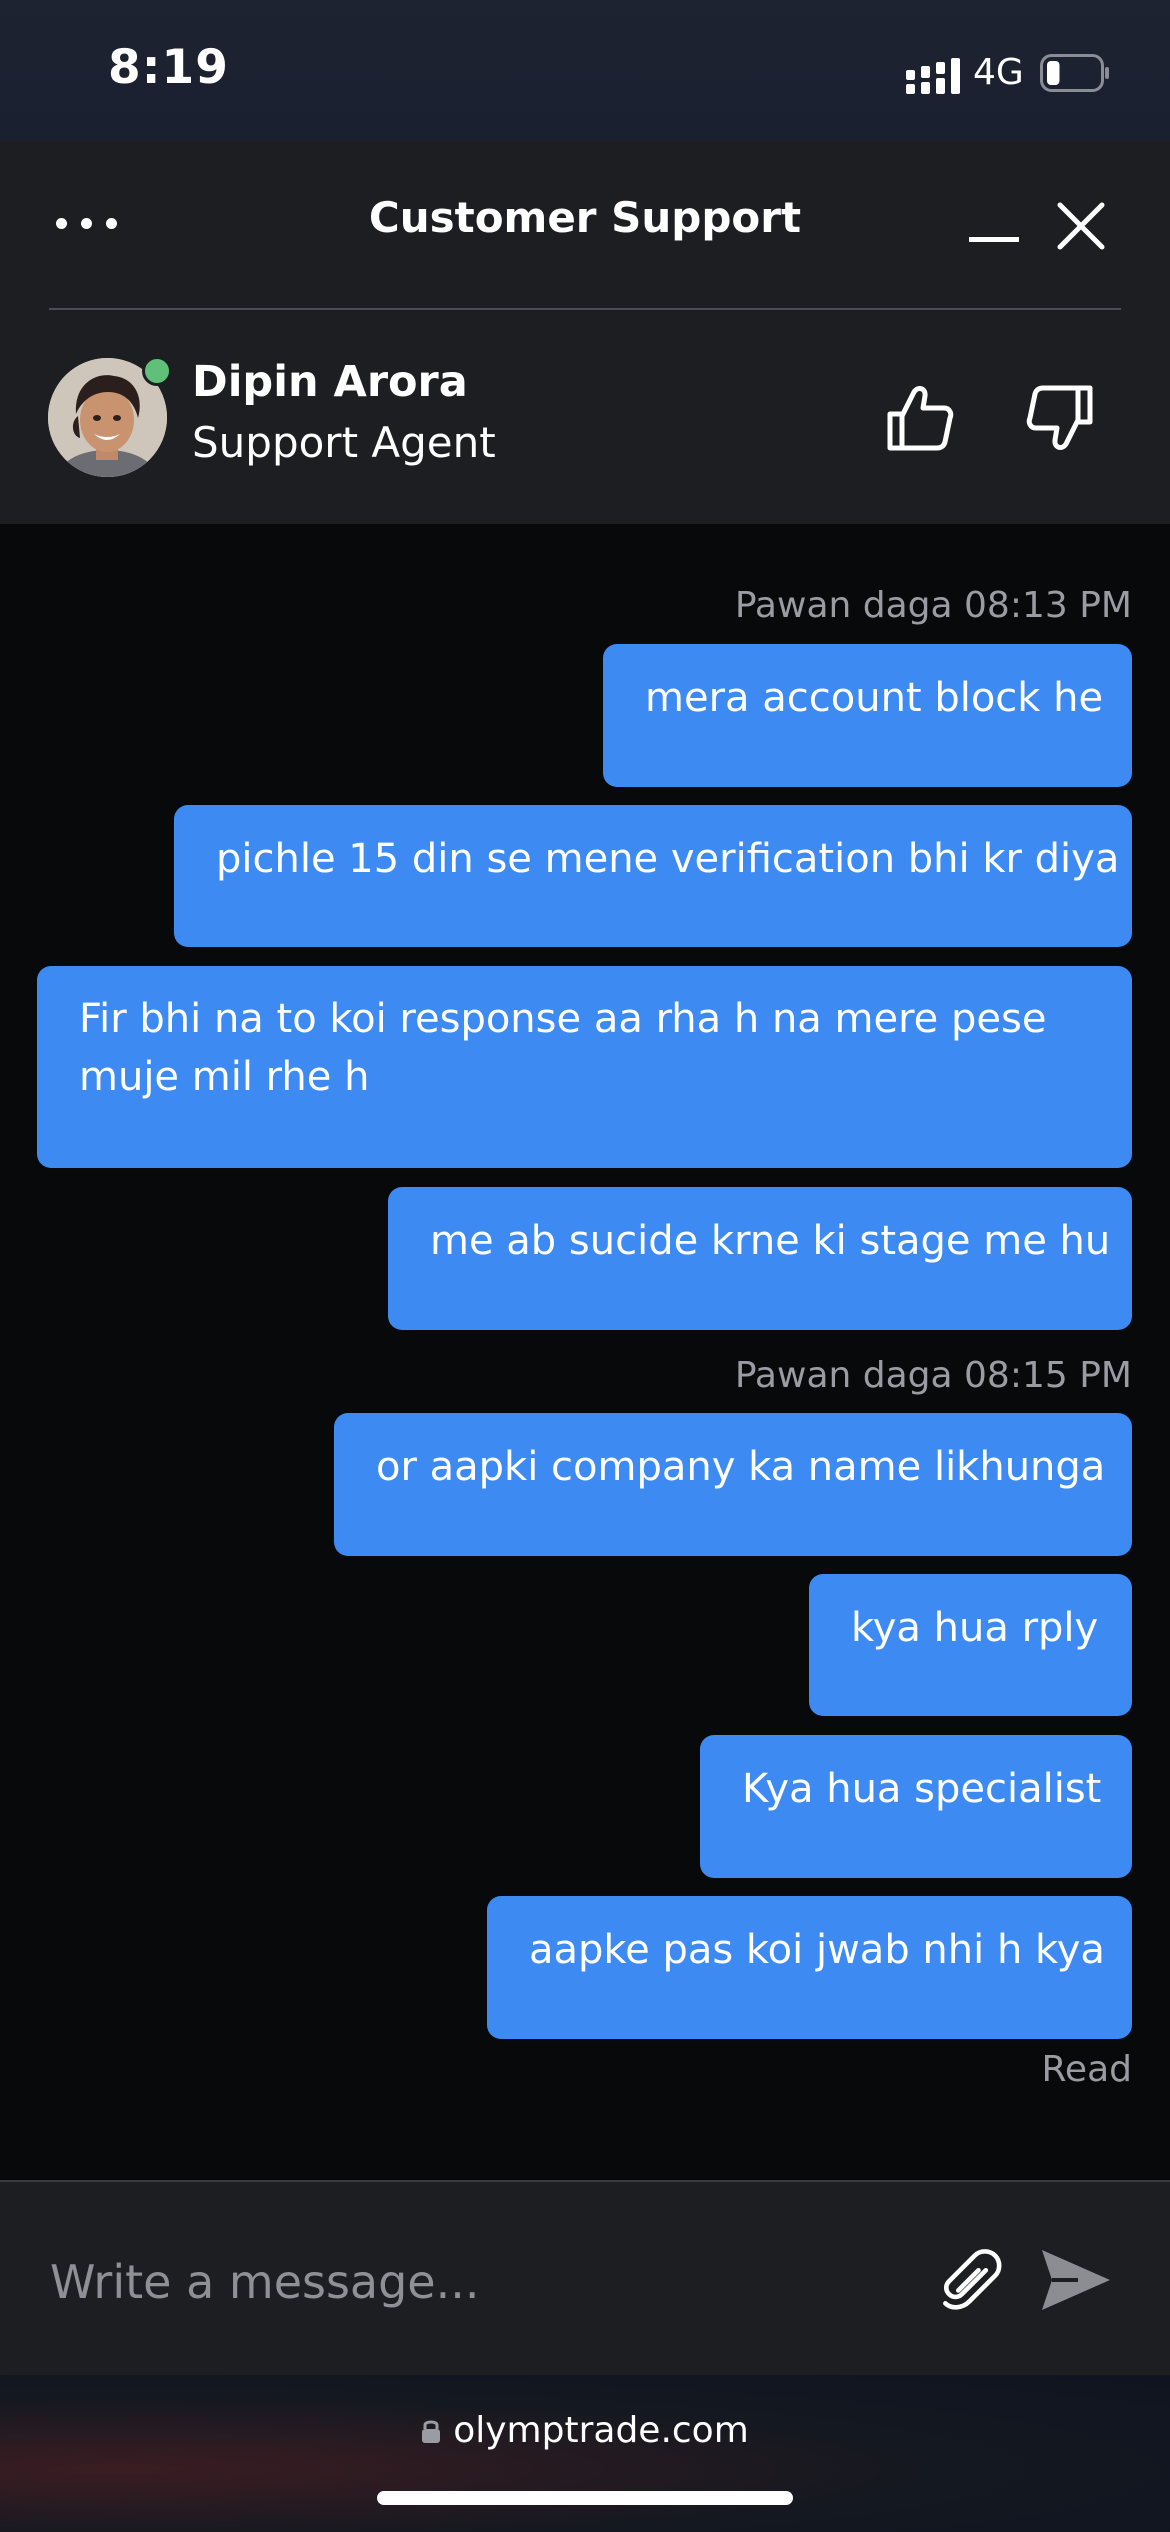 The height and width of the screenshot is (2532, 1170). Describe the element at coordinates (933, 1375) in the screenshot. I see `message-meta: Pawan daga 08:15 PM` at that location.